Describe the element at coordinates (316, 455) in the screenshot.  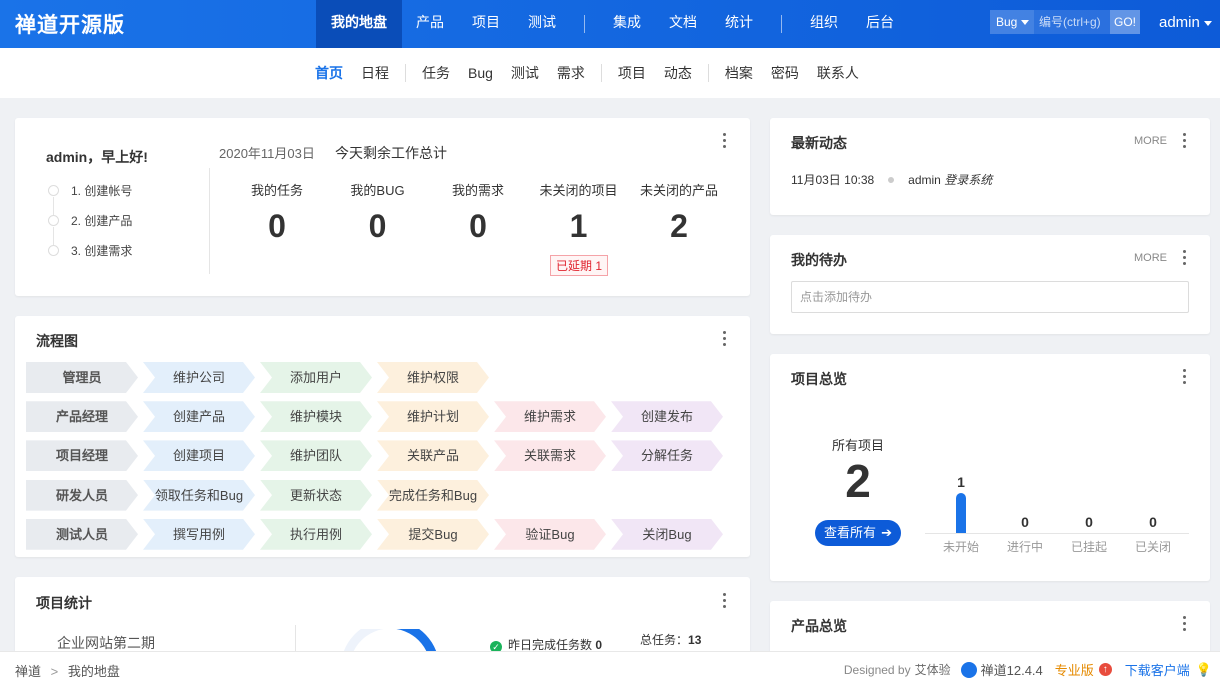
I see `flow-step: 维护团队` at that location.